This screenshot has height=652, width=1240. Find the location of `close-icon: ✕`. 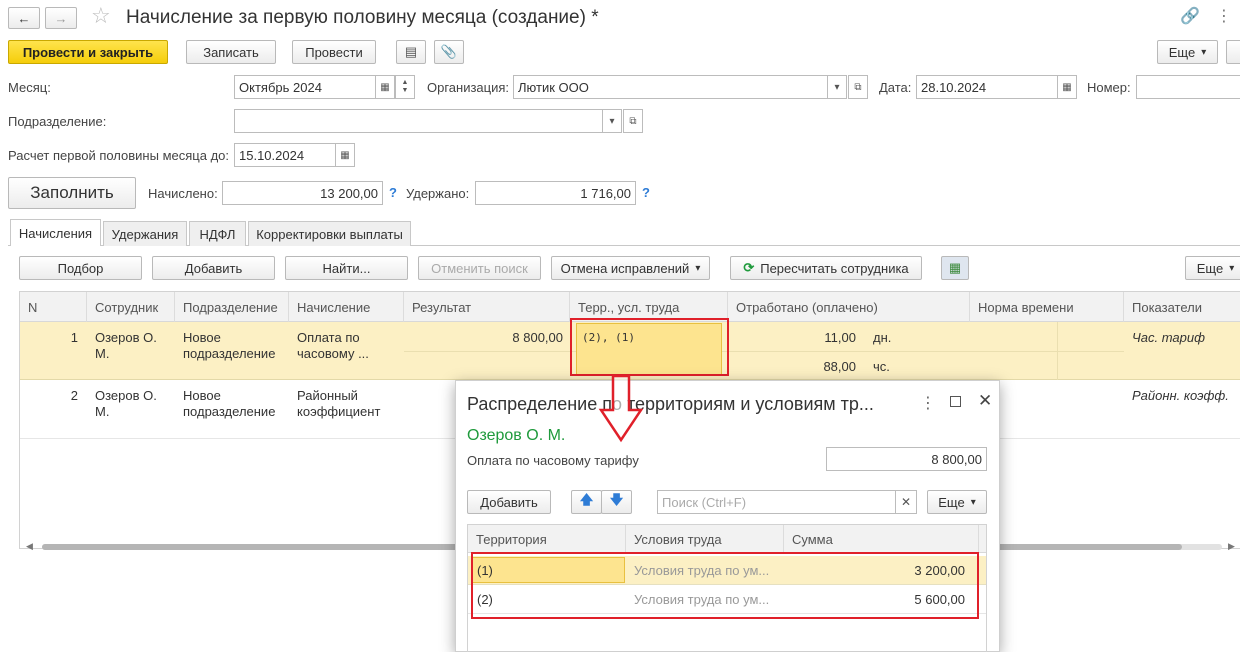

close-icon: ✕ is located at coordinates (906, 502).